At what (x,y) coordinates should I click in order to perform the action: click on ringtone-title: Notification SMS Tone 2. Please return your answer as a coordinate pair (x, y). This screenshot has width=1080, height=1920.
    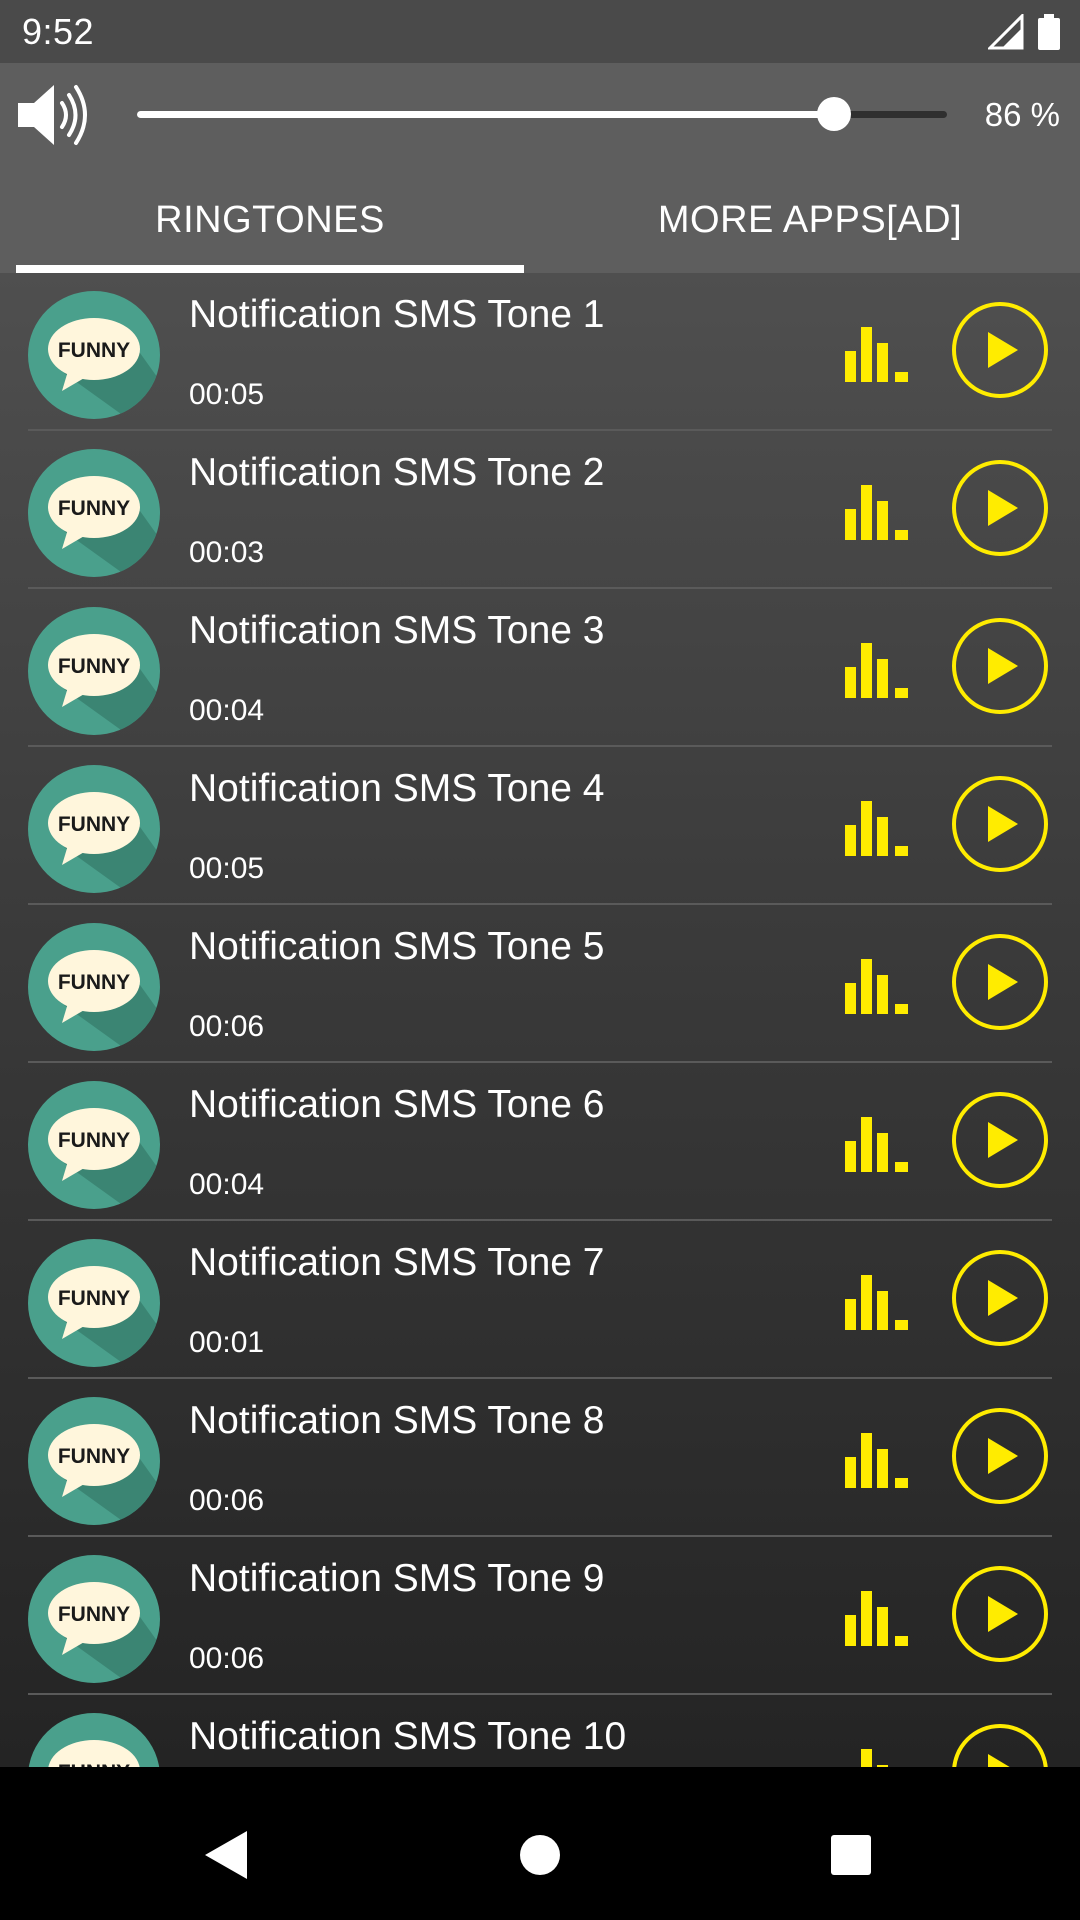
    Looking at the image, I should click on (397, 472).